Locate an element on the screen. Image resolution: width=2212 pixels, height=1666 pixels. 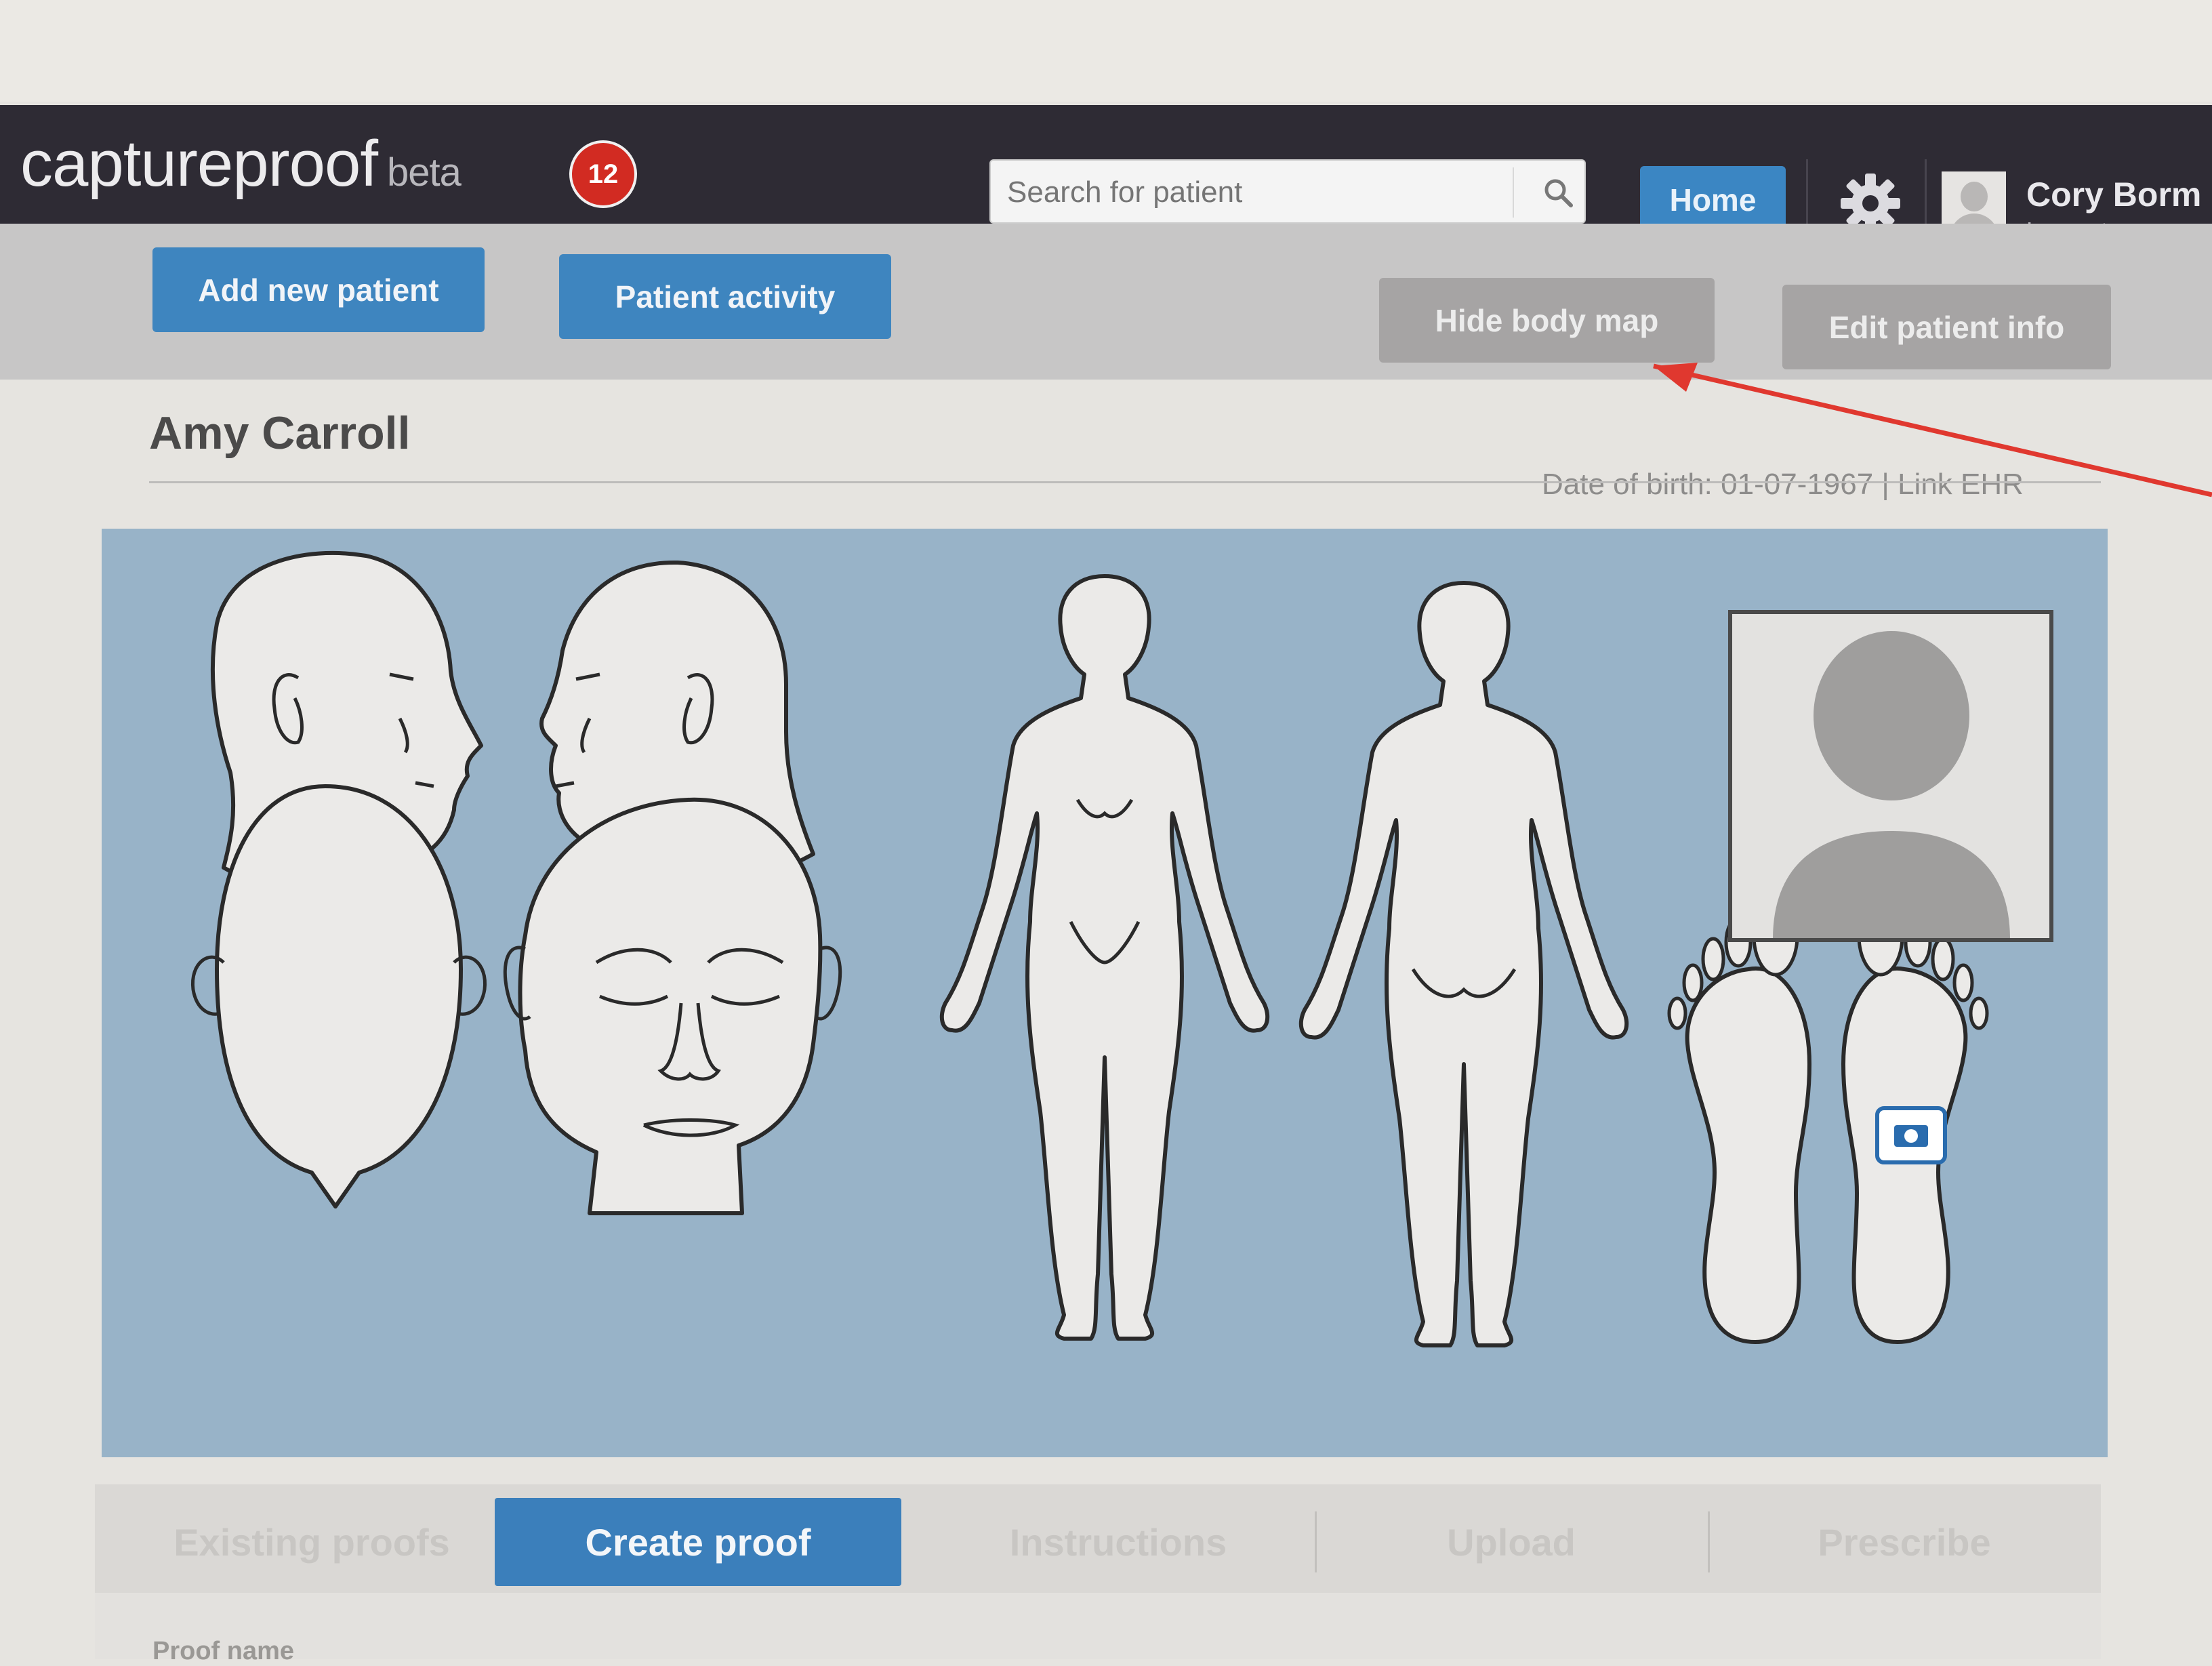
paper-background is located at coordinates (1106, 51).